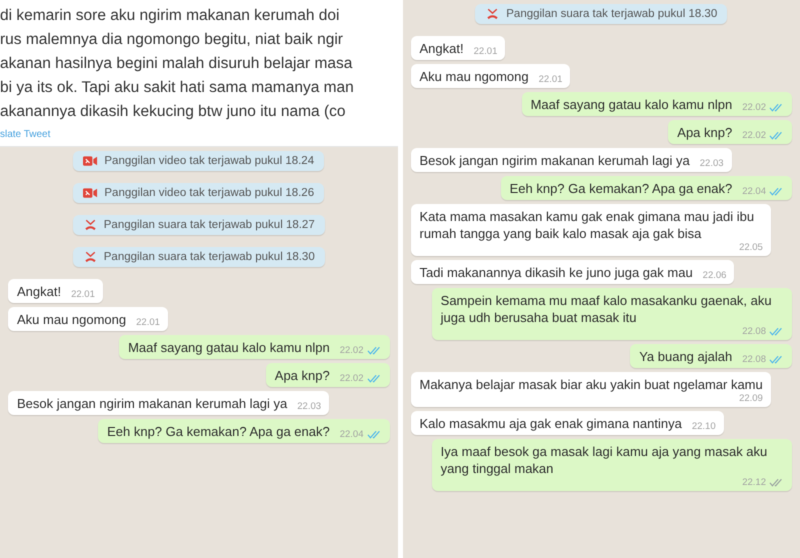  What do you see at coordinates (556, 272) in the screenshot?
I see `message-text: Tadi makanannya dikasih ke juno juga gak mau` at bounding box center [556, 272].